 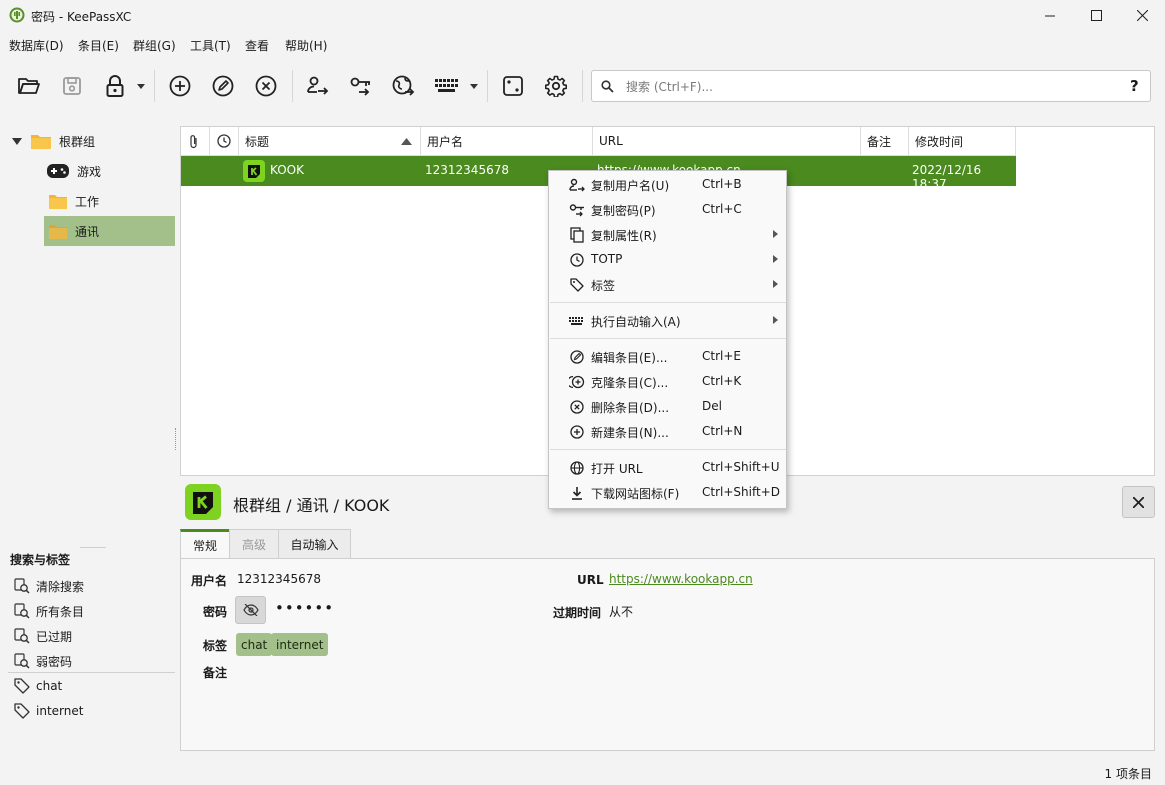 I want to click on menu-item-delete-entry: 删除条目(D)... Del, so click(x=667, y=406).